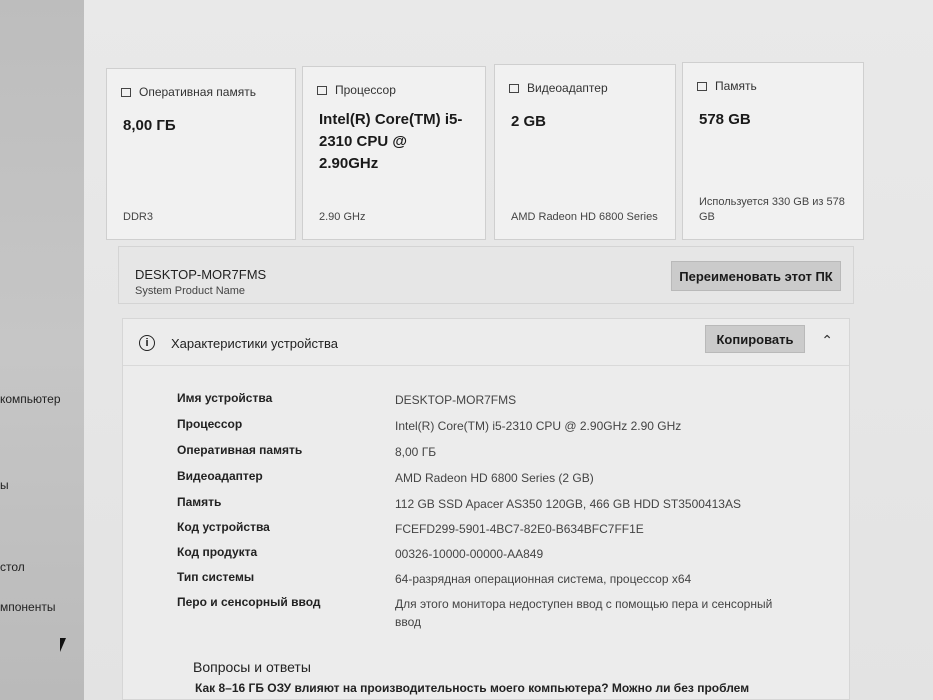 This screenshot has height=700, width=933. Describe the element at coordinates (210, 424) in the screenshot. I see `spec-label: Процессор` at that location.